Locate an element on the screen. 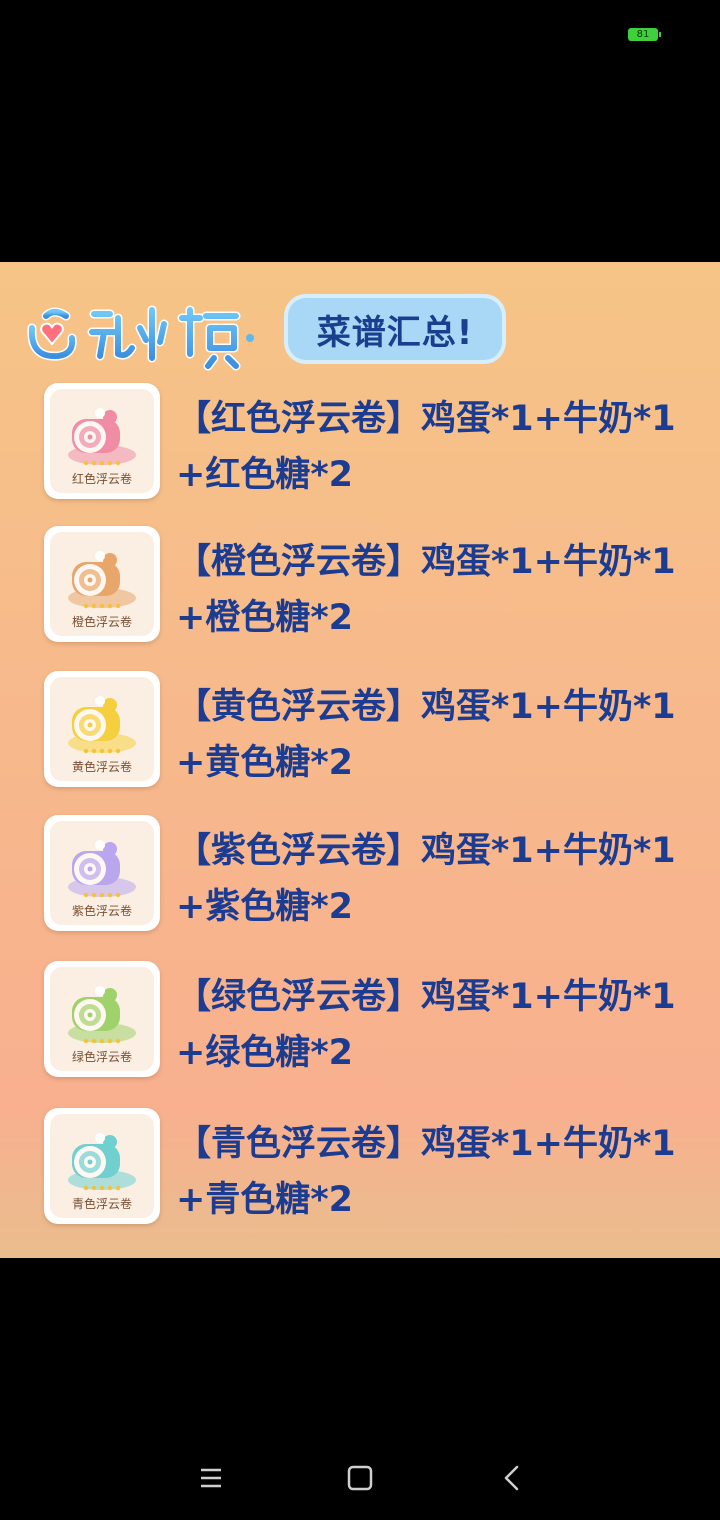  recipe-row: 橙色浮云卷 【橙色浮云卷】鸡蛋*1+牛奶*1 +橙色糖*2 is located at coordinates (360, 588).